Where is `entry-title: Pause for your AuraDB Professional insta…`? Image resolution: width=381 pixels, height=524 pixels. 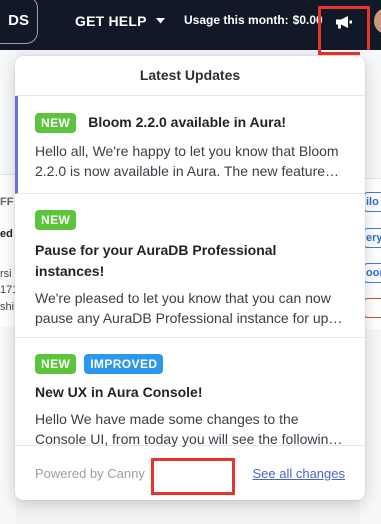
entry-title: Pause for your AuraDB Professional insta… is located at coordinates (156, 260).